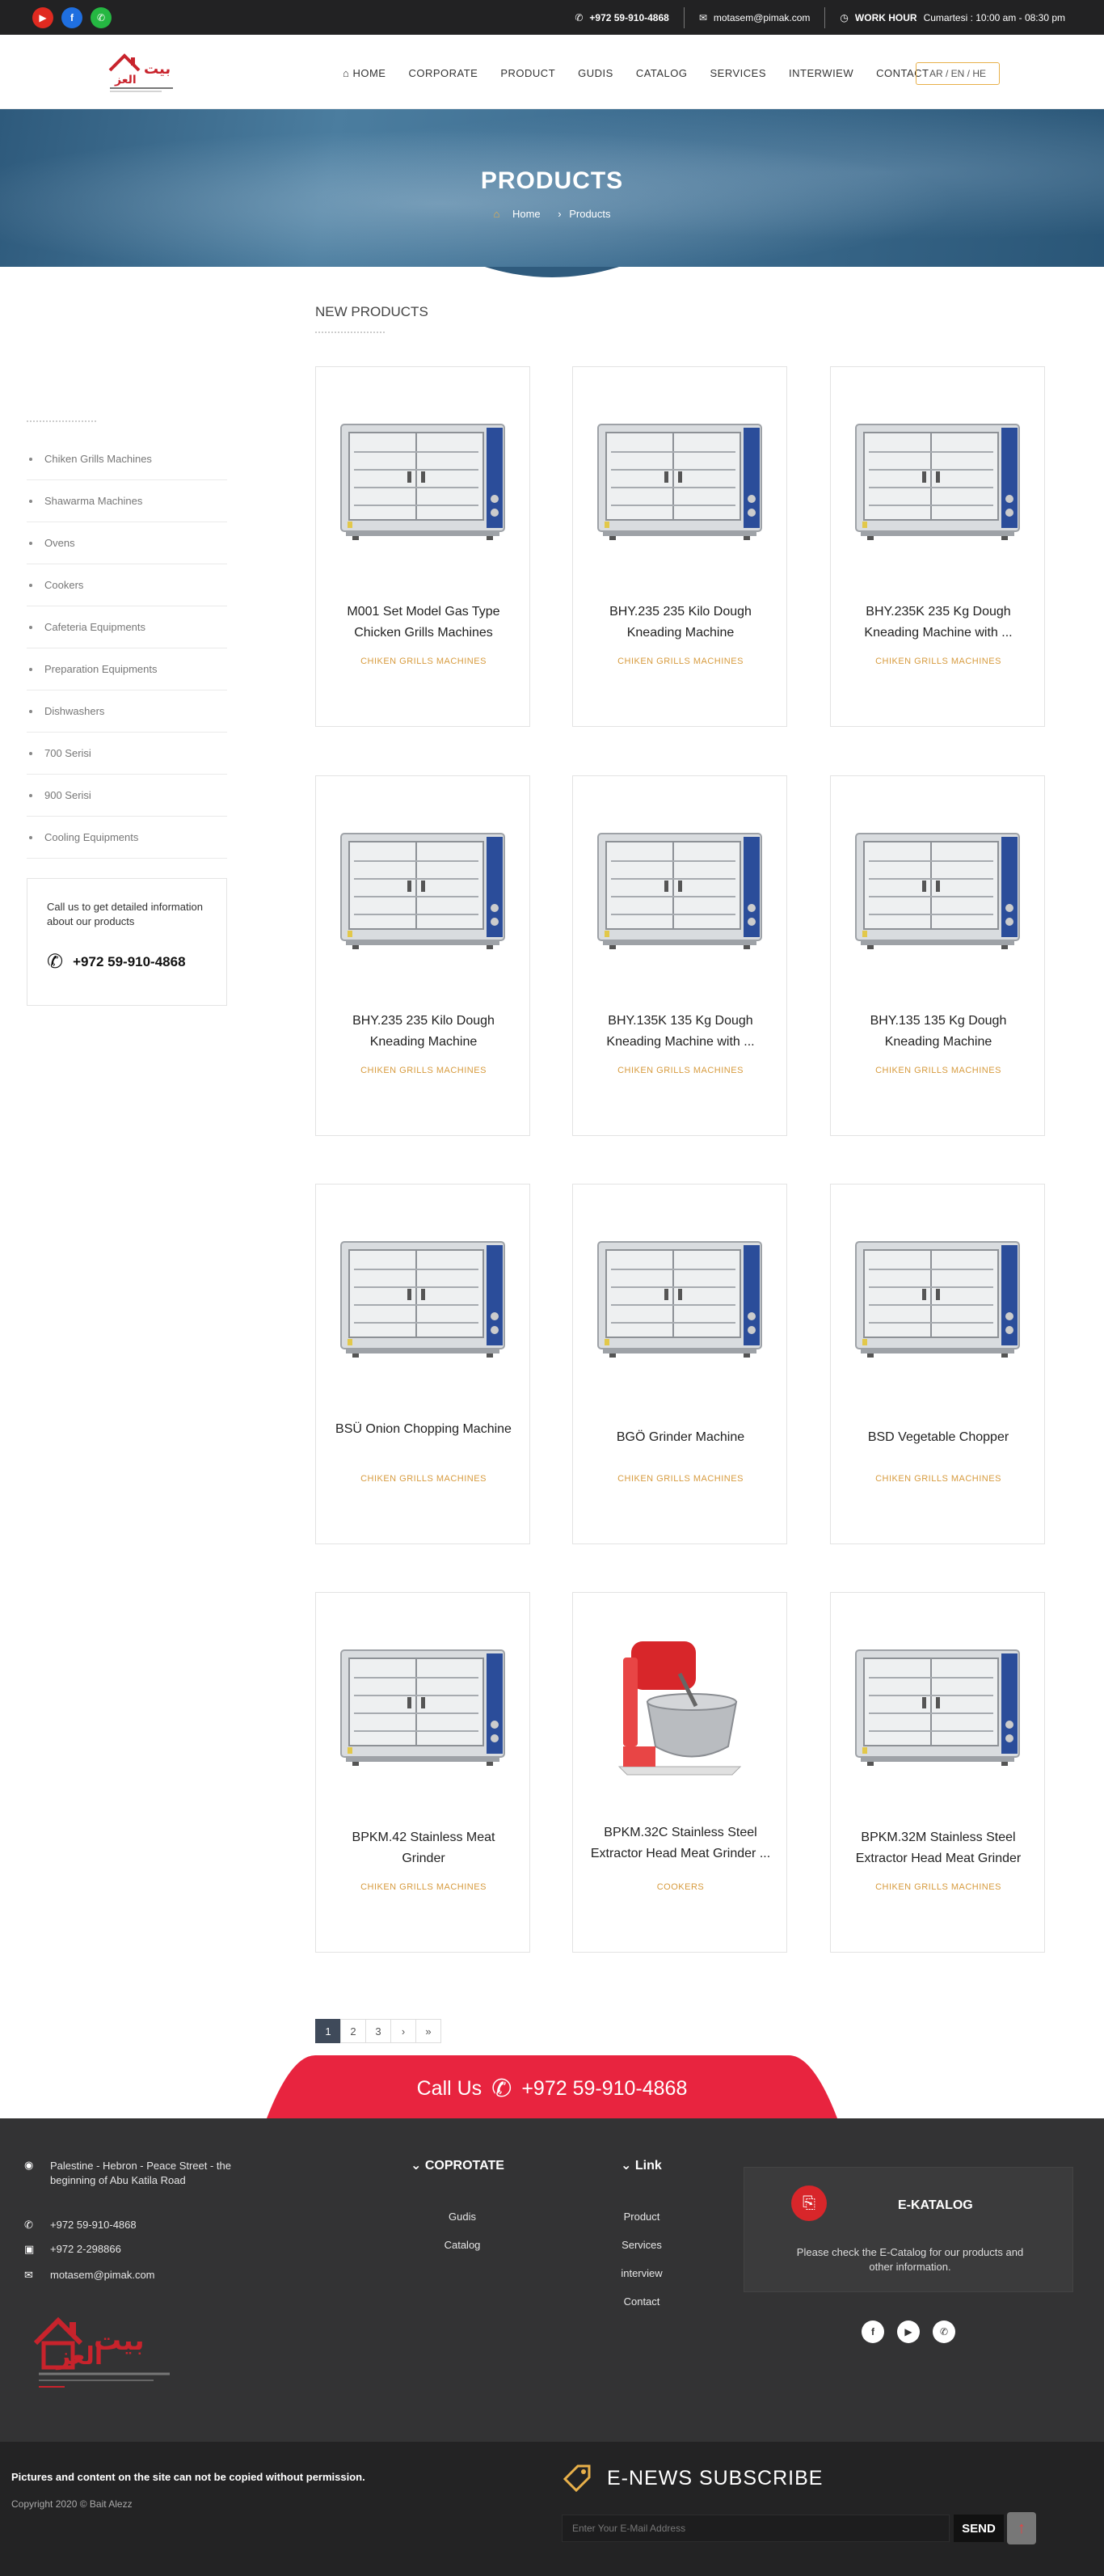 The image size is (1104, 2576). I want to click on footer-link-contact: Contact, so click(642, 2309).